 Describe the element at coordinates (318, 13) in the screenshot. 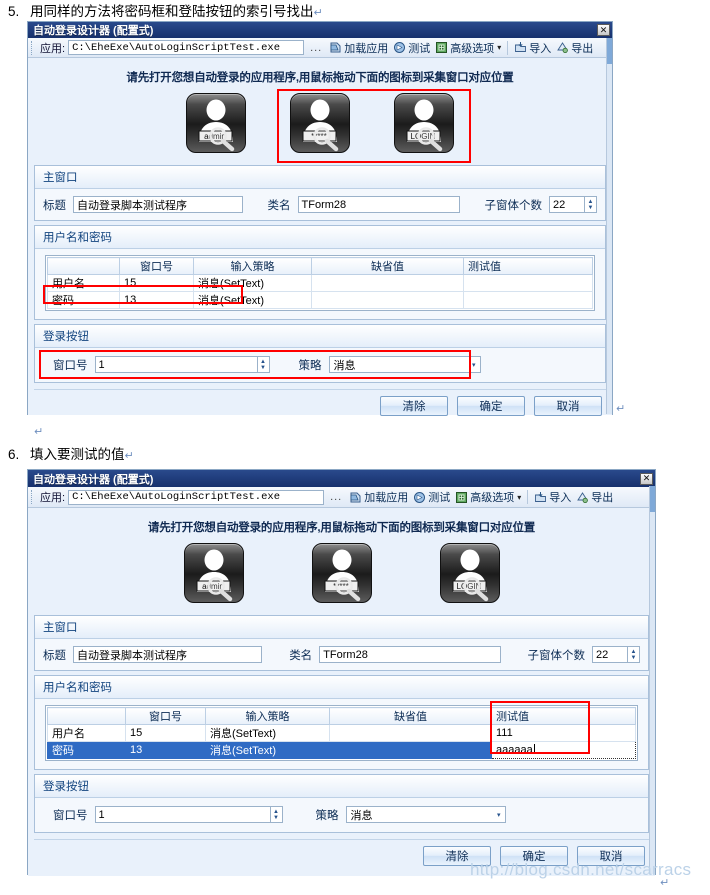

I see `pilcrow-1: ↵` at that location.